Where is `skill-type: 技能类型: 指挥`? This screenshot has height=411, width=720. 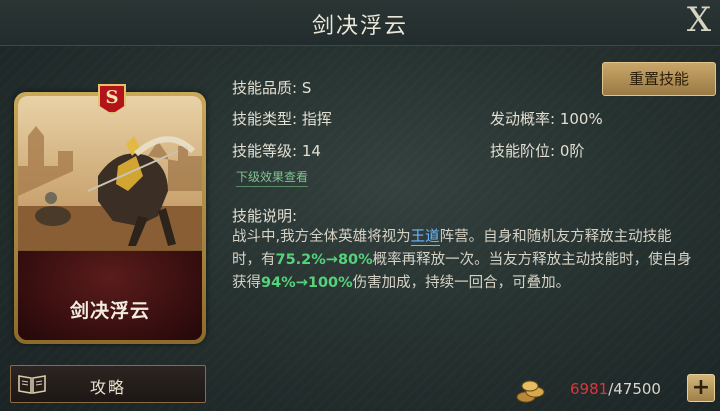
skill-type: 技能类型: 指挥 is located at coordinates (282, 119).